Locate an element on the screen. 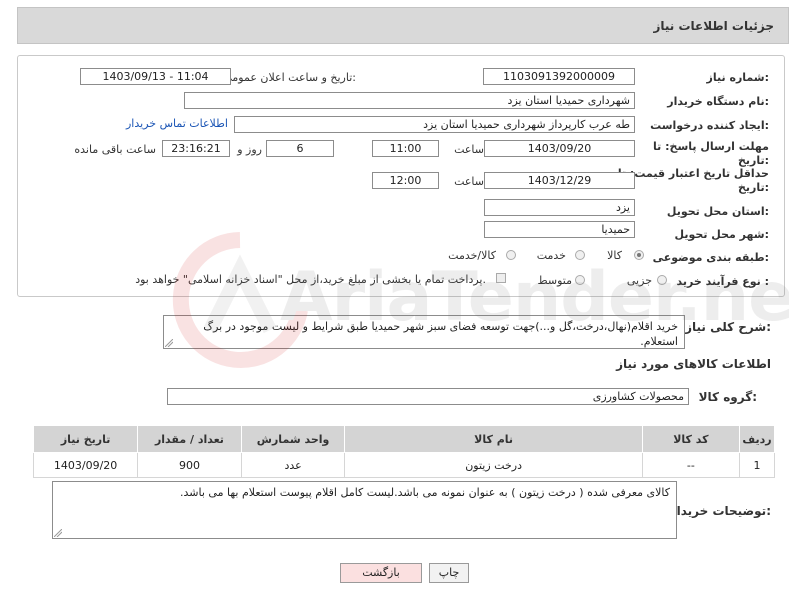  days-label: روز و is located at coordinates (249, 149).